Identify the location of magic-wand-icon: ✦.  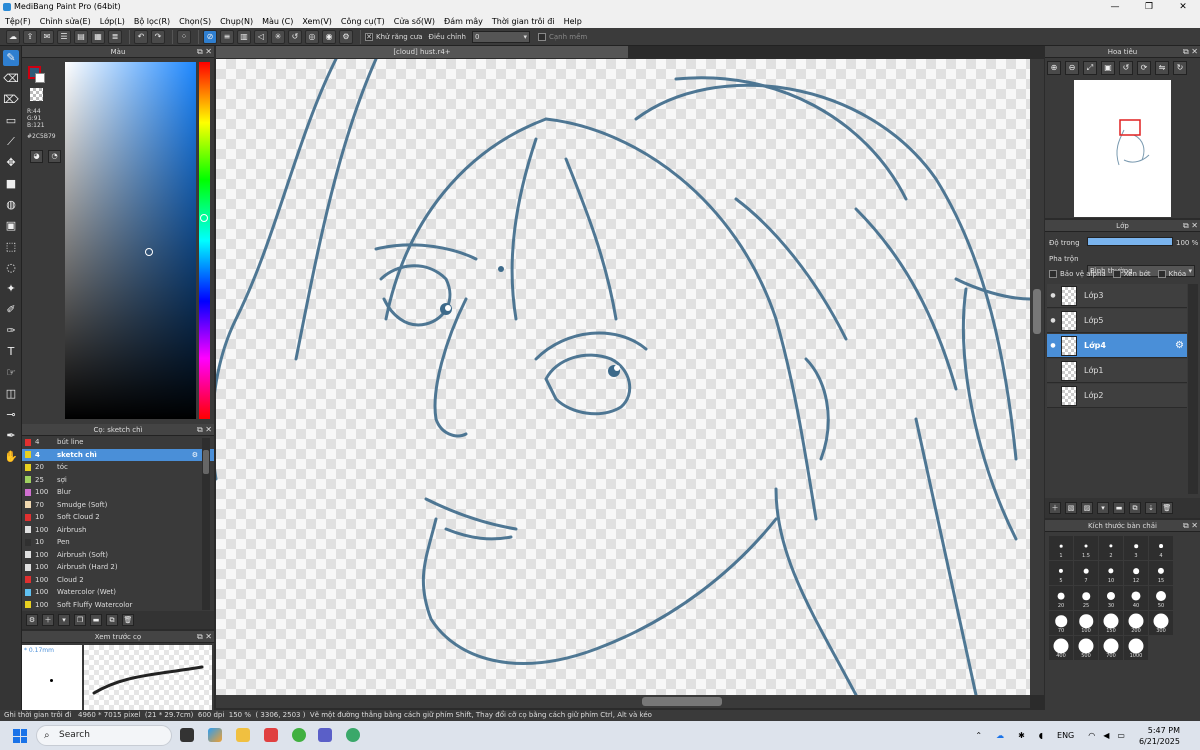
(11, 289).